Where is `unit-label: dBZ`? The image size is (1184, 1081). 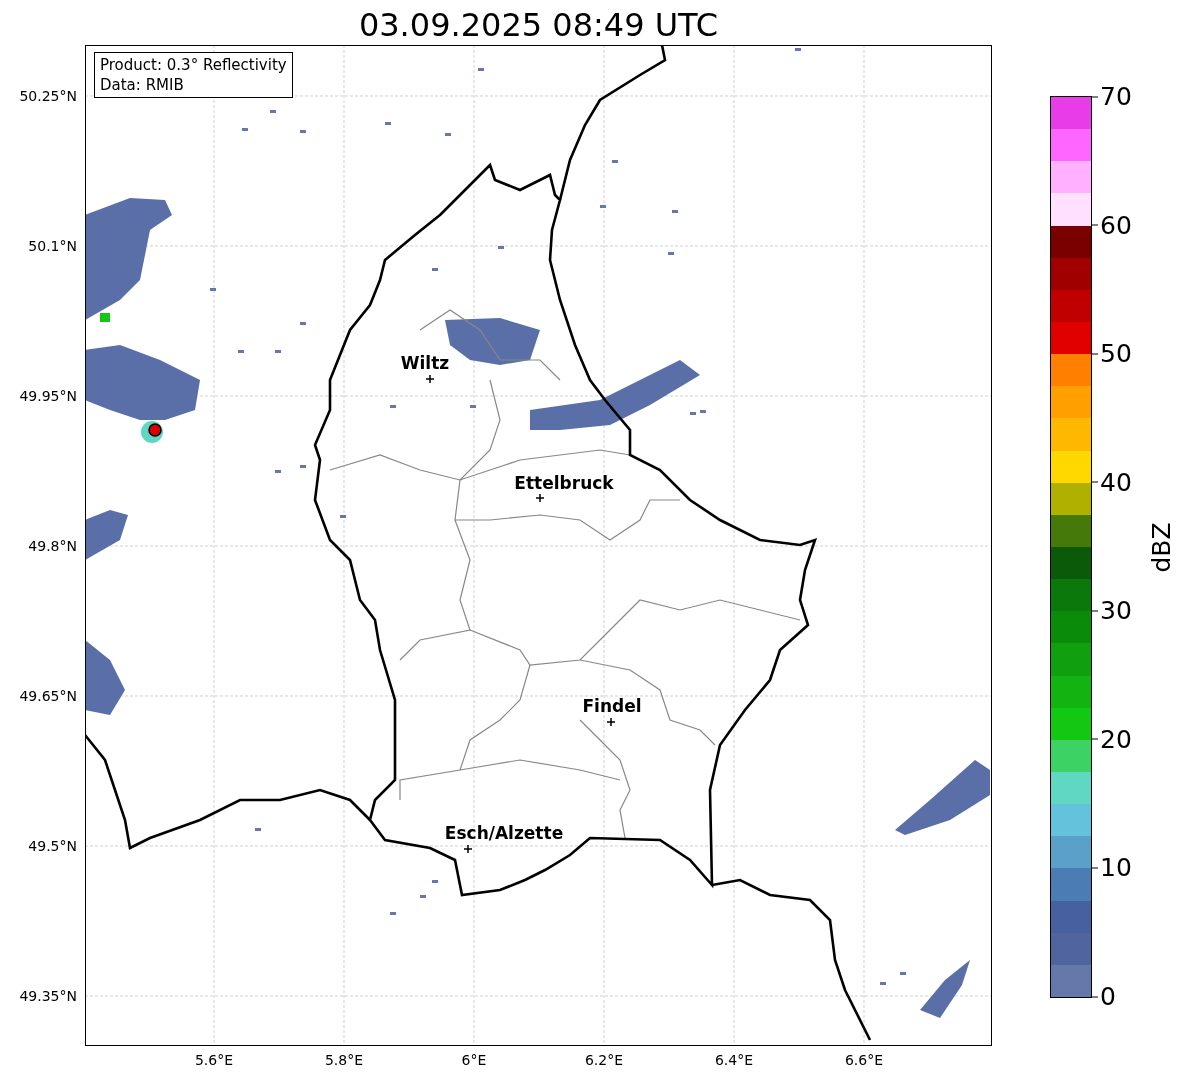 unit-label: dBZ is located at coordinates (1161, 547).